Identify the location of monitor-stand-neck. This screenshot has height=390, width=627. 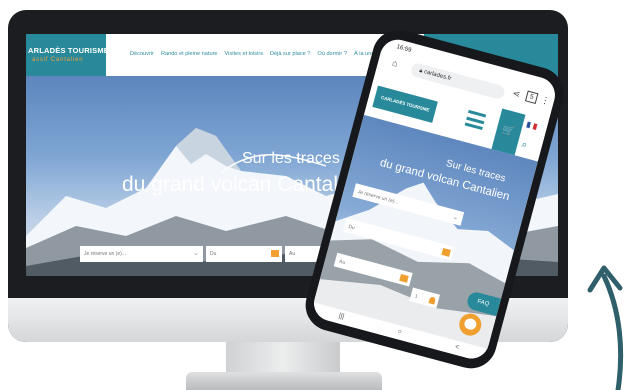
(283, 358).